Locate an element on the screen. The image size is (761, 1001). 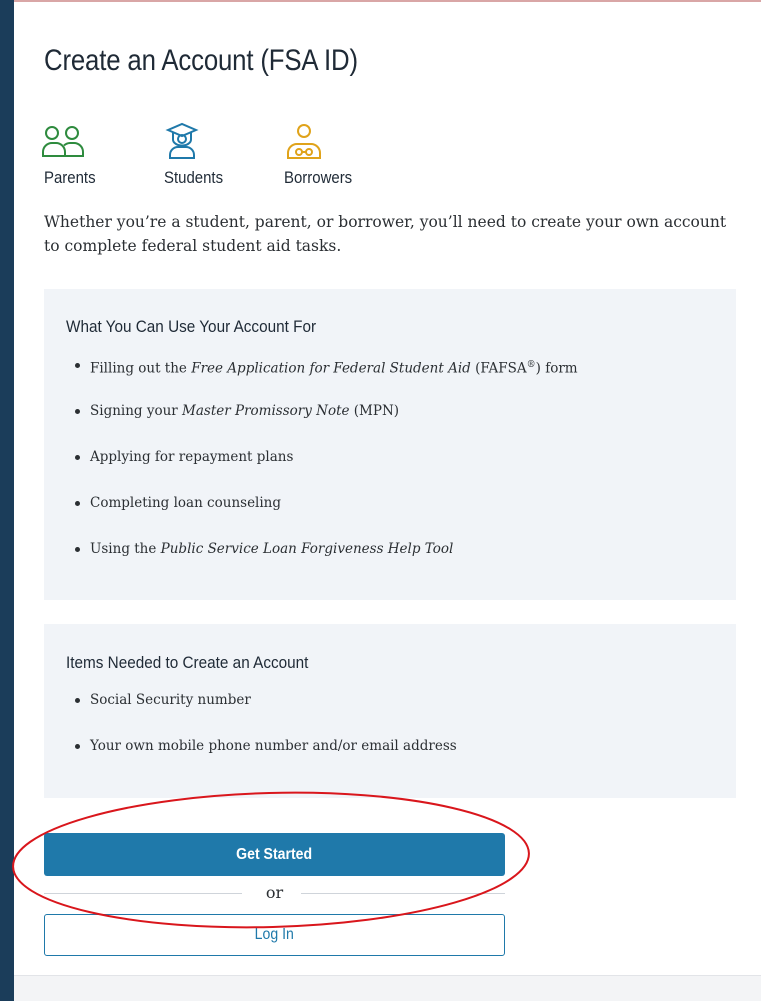
borrowers-icon is located at coordinates (304, 141).